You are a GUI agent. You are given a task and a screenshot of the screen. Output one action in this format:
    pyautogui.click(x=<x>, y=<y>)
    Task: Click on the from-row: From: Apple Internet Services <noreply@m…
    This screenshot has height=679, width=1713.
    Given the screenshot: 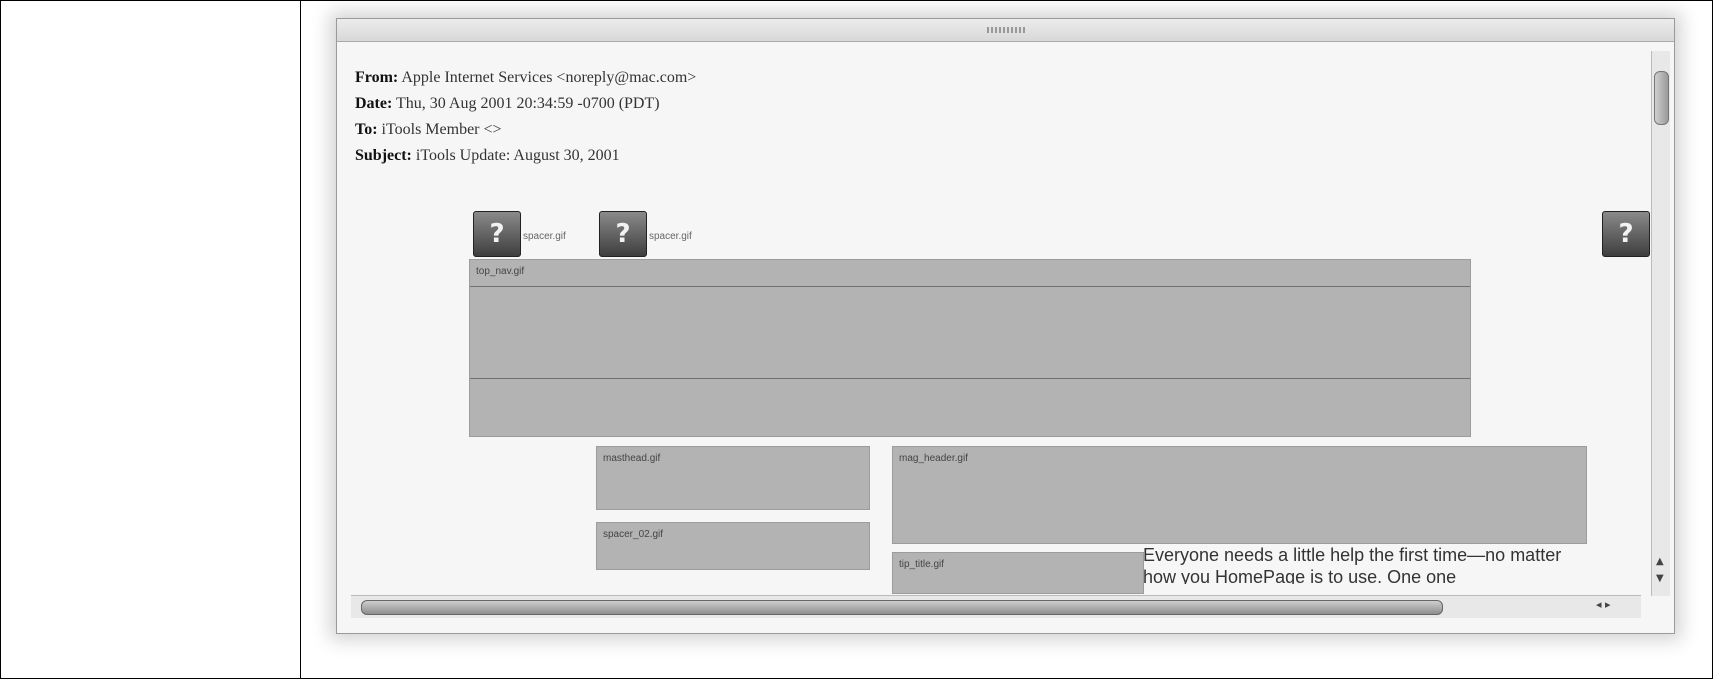 What is the action you would take?
    pyautogui.click(x=525, y=78)
    